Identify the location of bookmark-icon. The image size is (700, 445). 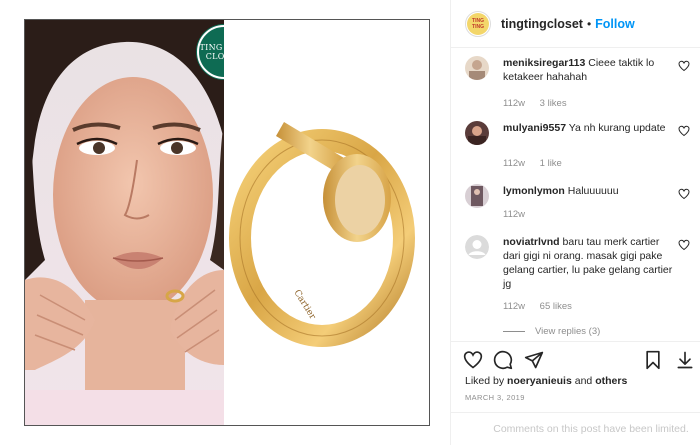
(653, 360).